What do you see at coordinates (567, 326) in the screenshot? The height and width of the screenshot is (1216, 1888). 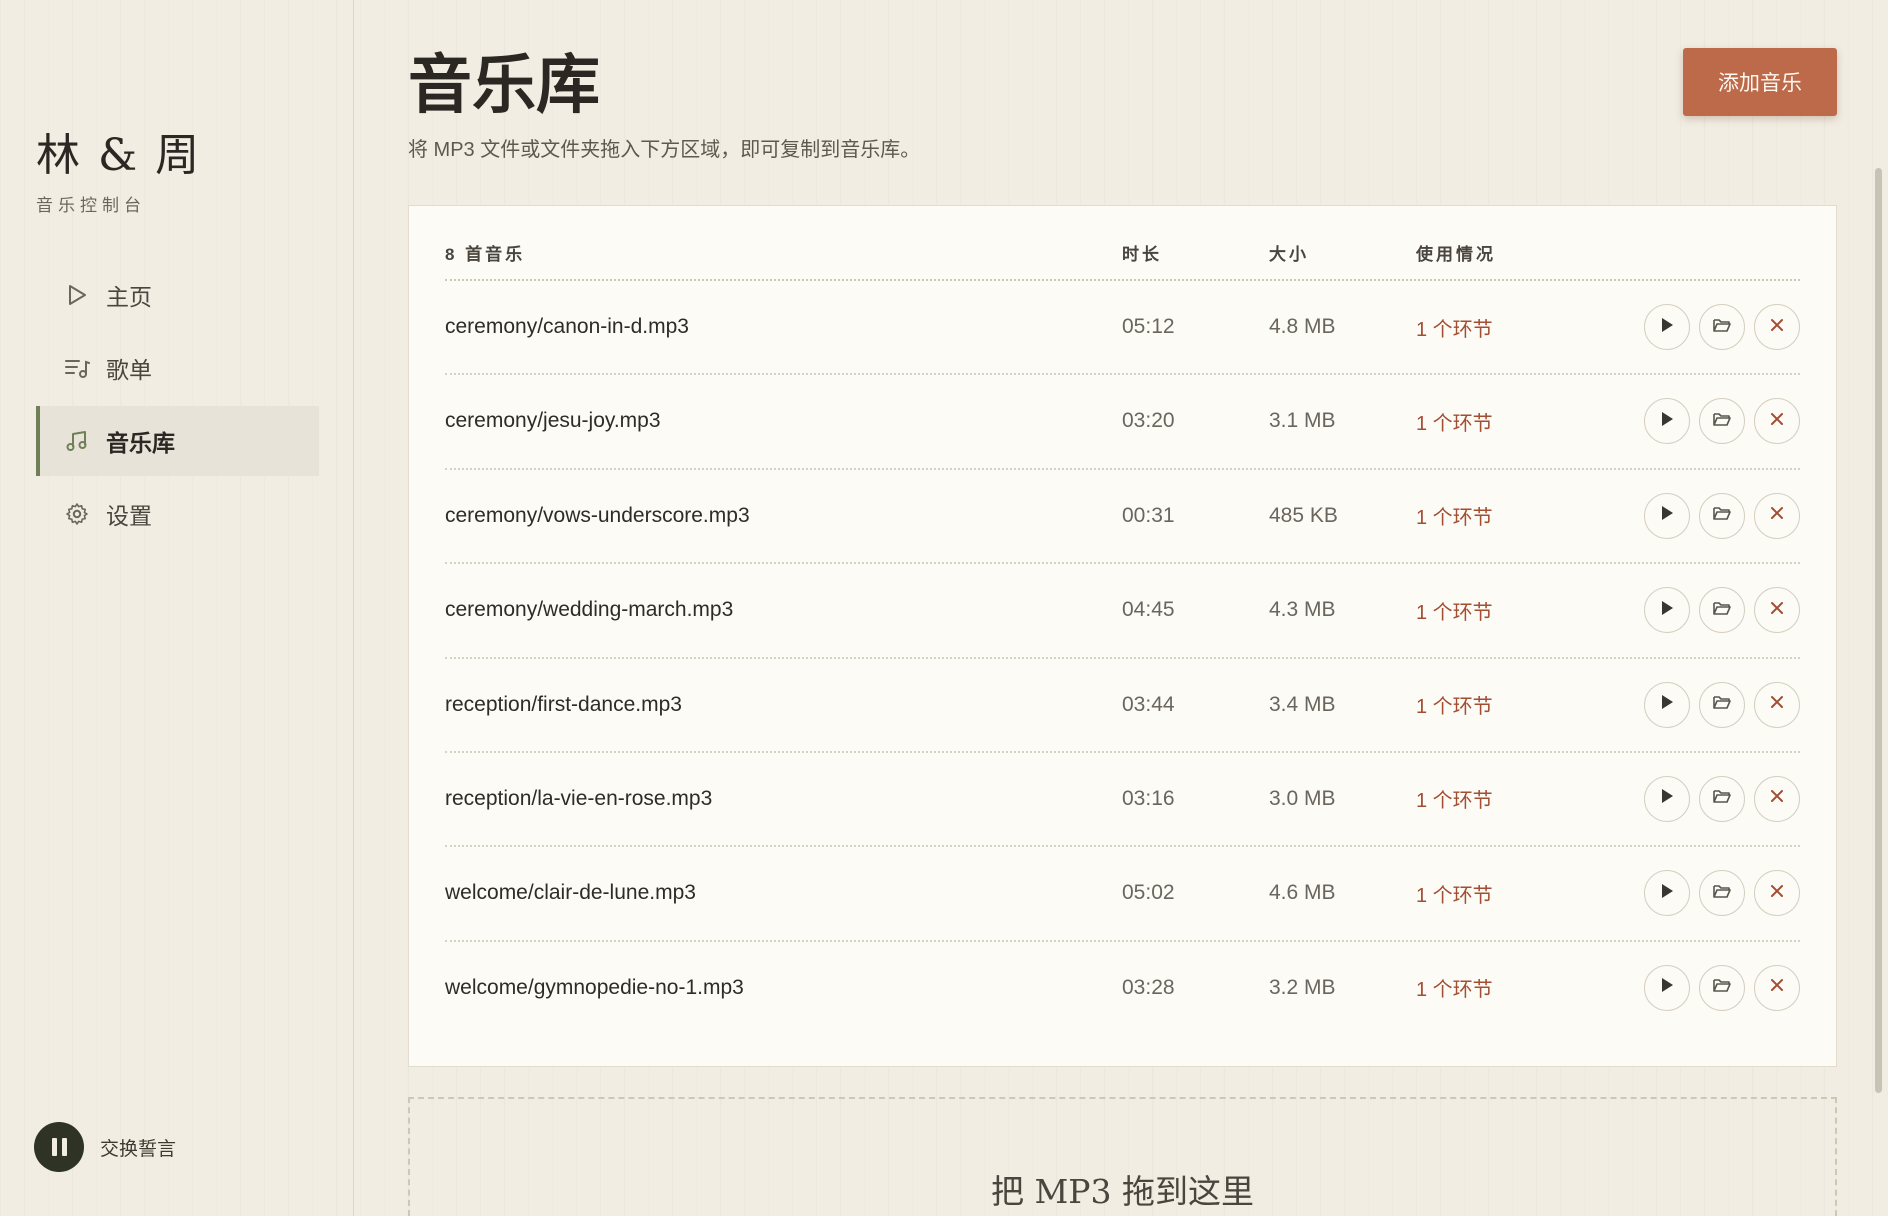 I see `track-name: ceremony/canon-in-d.mp3` at bounding box center [567, 326].